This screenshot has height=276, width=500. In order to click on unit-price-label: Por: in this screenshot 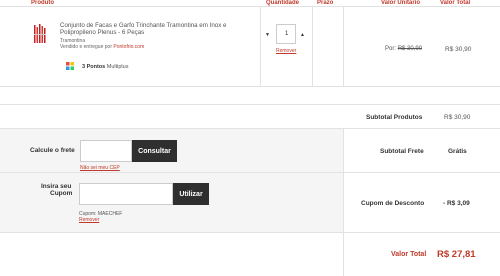, I will do `click(391, 49)`.